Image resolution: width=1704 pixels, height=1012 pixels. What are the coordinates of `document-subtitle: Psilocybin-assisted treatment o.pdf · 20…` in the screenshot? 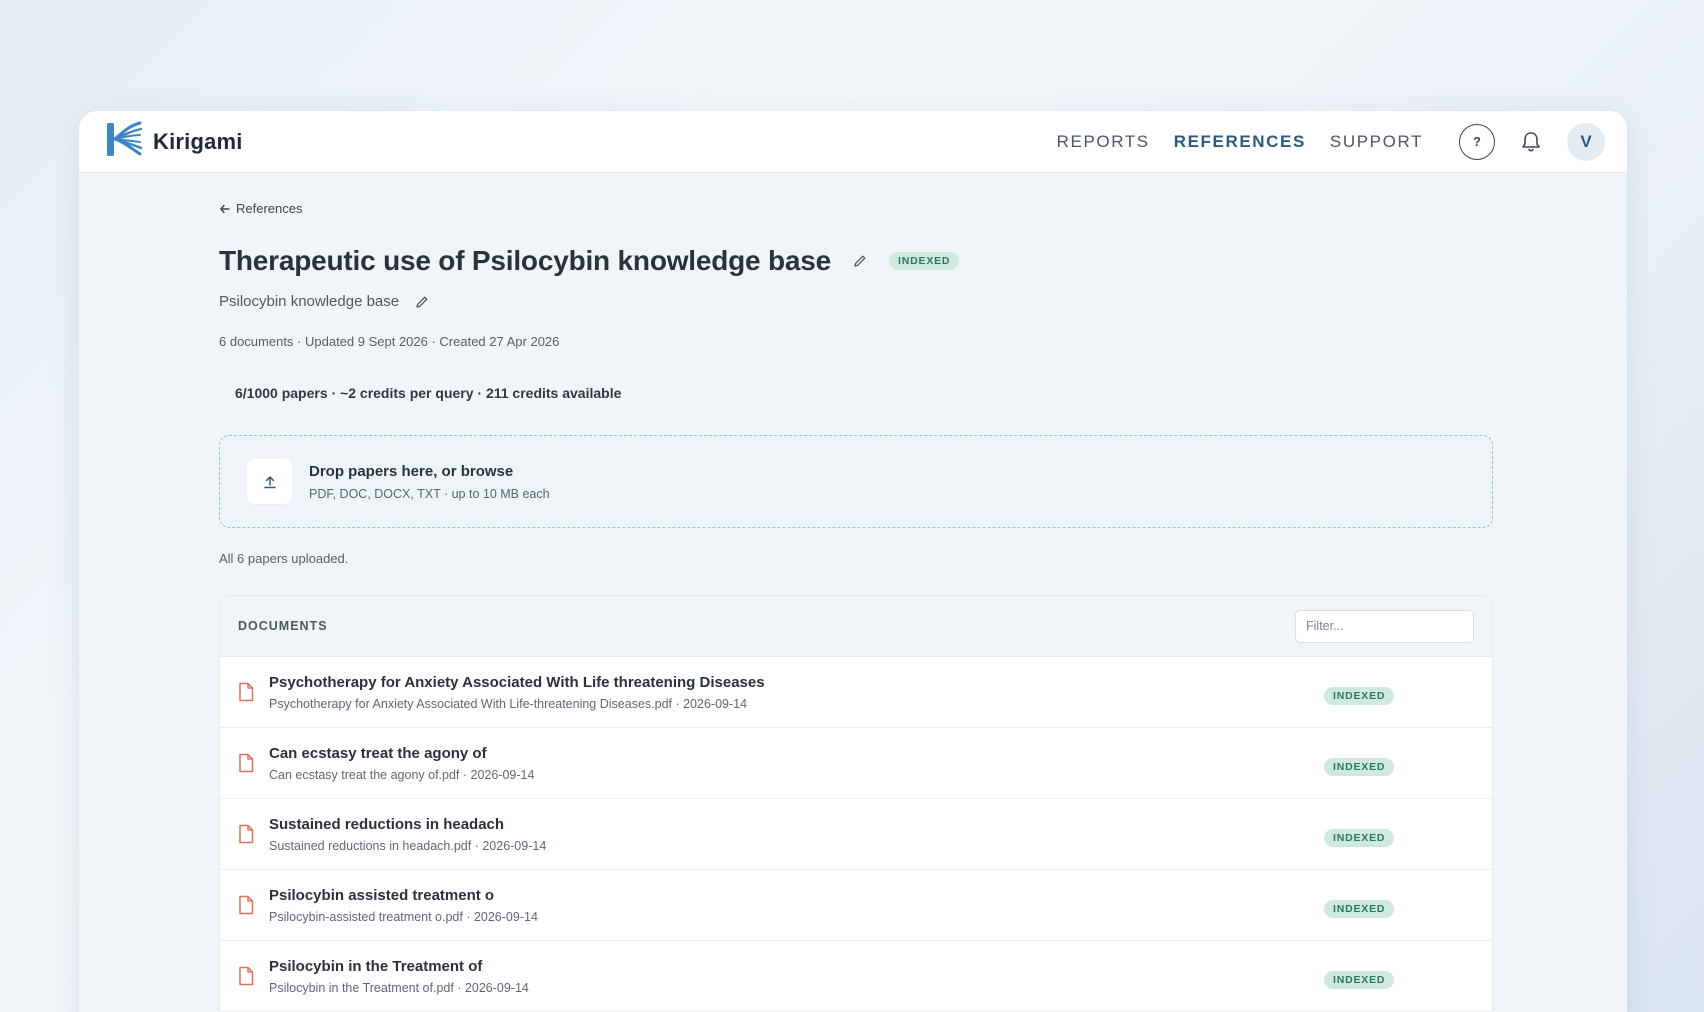 It's located at (403, 916).